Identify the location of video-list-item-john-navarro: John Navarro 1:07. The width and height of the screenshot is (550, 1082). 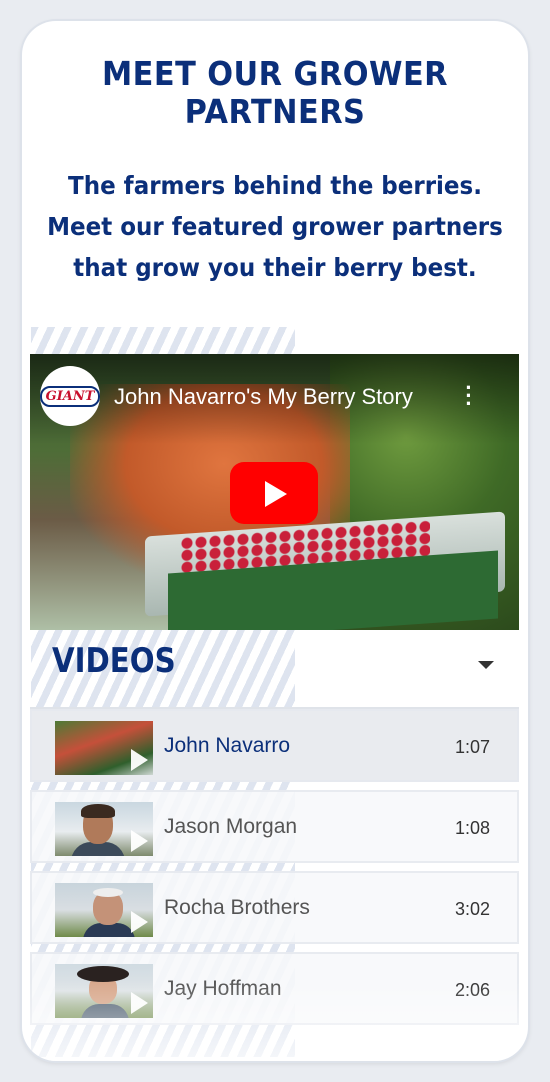
(274, 745).